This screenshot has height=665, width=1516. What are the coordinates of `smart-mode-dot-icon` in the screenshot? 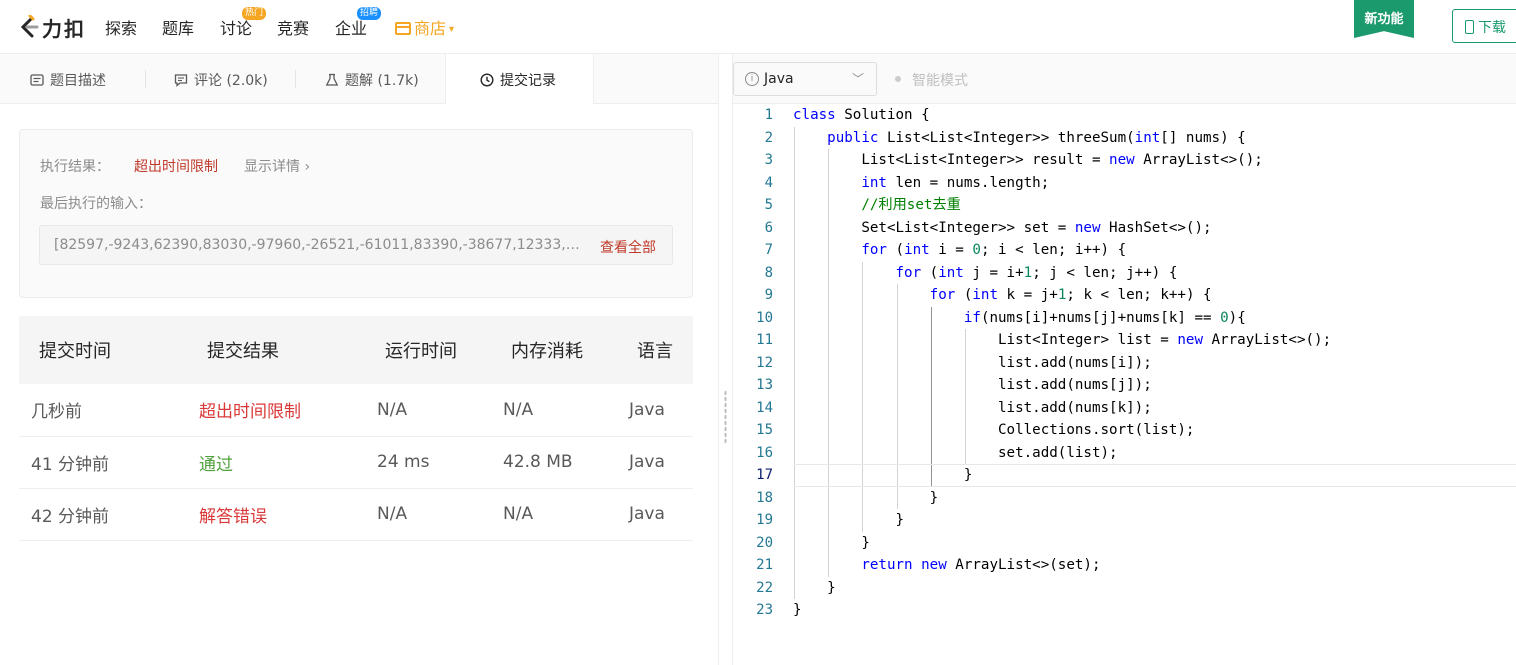 It's located at (898, 79).